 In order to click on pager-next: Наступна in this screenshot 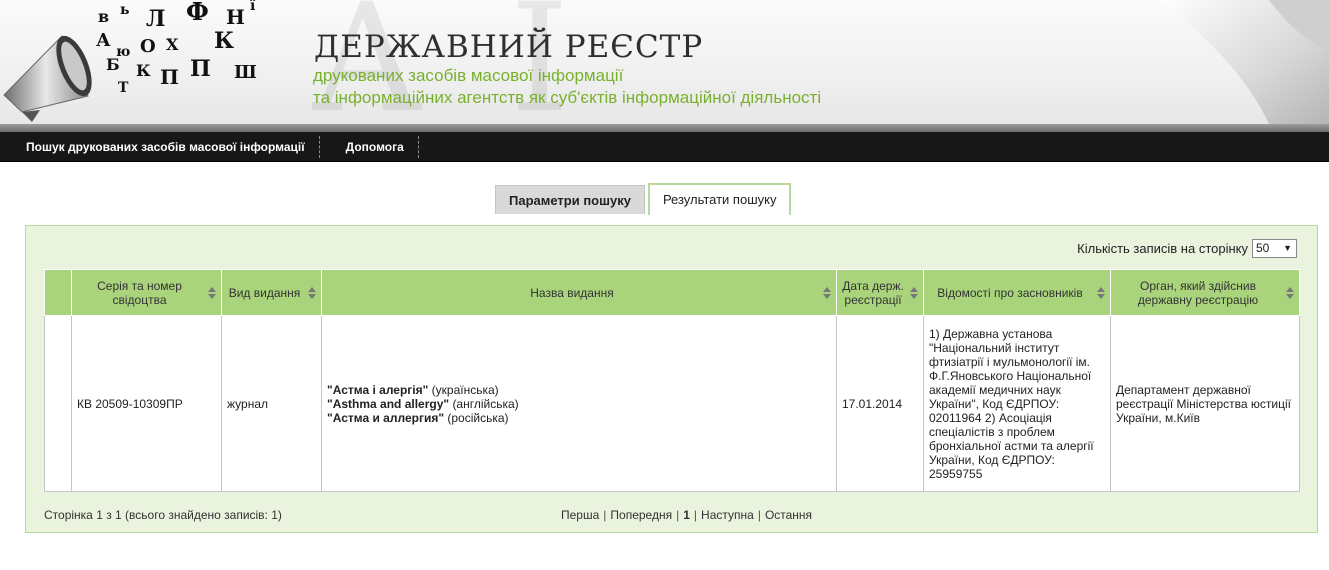, I will do `click(727, 515)`.